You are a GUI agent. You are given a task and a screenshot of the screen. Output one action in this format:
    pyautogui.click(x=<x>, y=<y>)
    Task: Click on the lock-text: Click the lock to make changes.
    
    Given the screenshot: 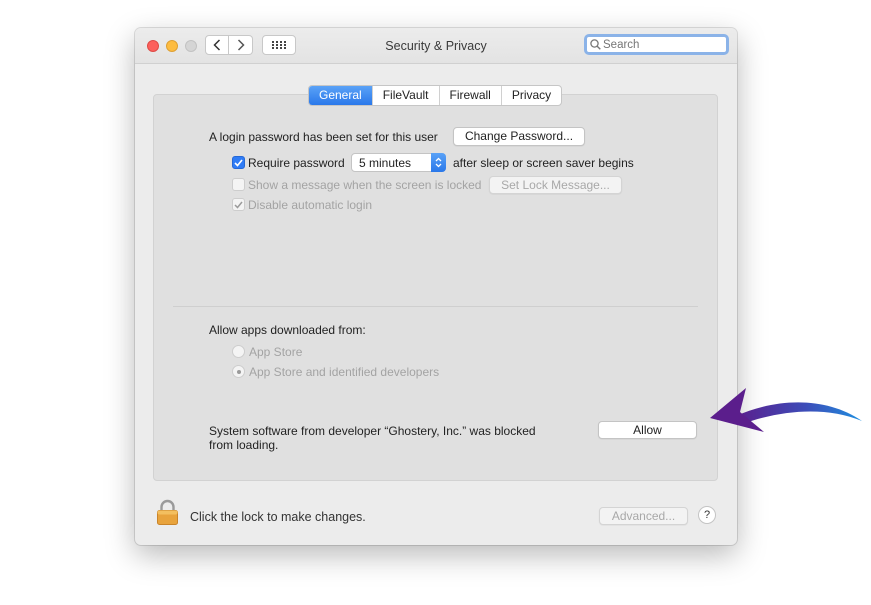 What is the action you would take?
    pyautogui.click(x=278, y=517)
    